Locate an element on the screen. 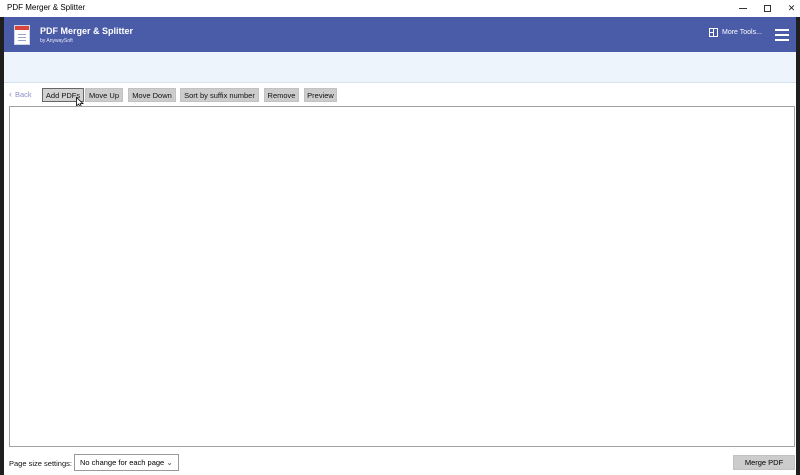  logo-lines is located at coordinates (22, 34).